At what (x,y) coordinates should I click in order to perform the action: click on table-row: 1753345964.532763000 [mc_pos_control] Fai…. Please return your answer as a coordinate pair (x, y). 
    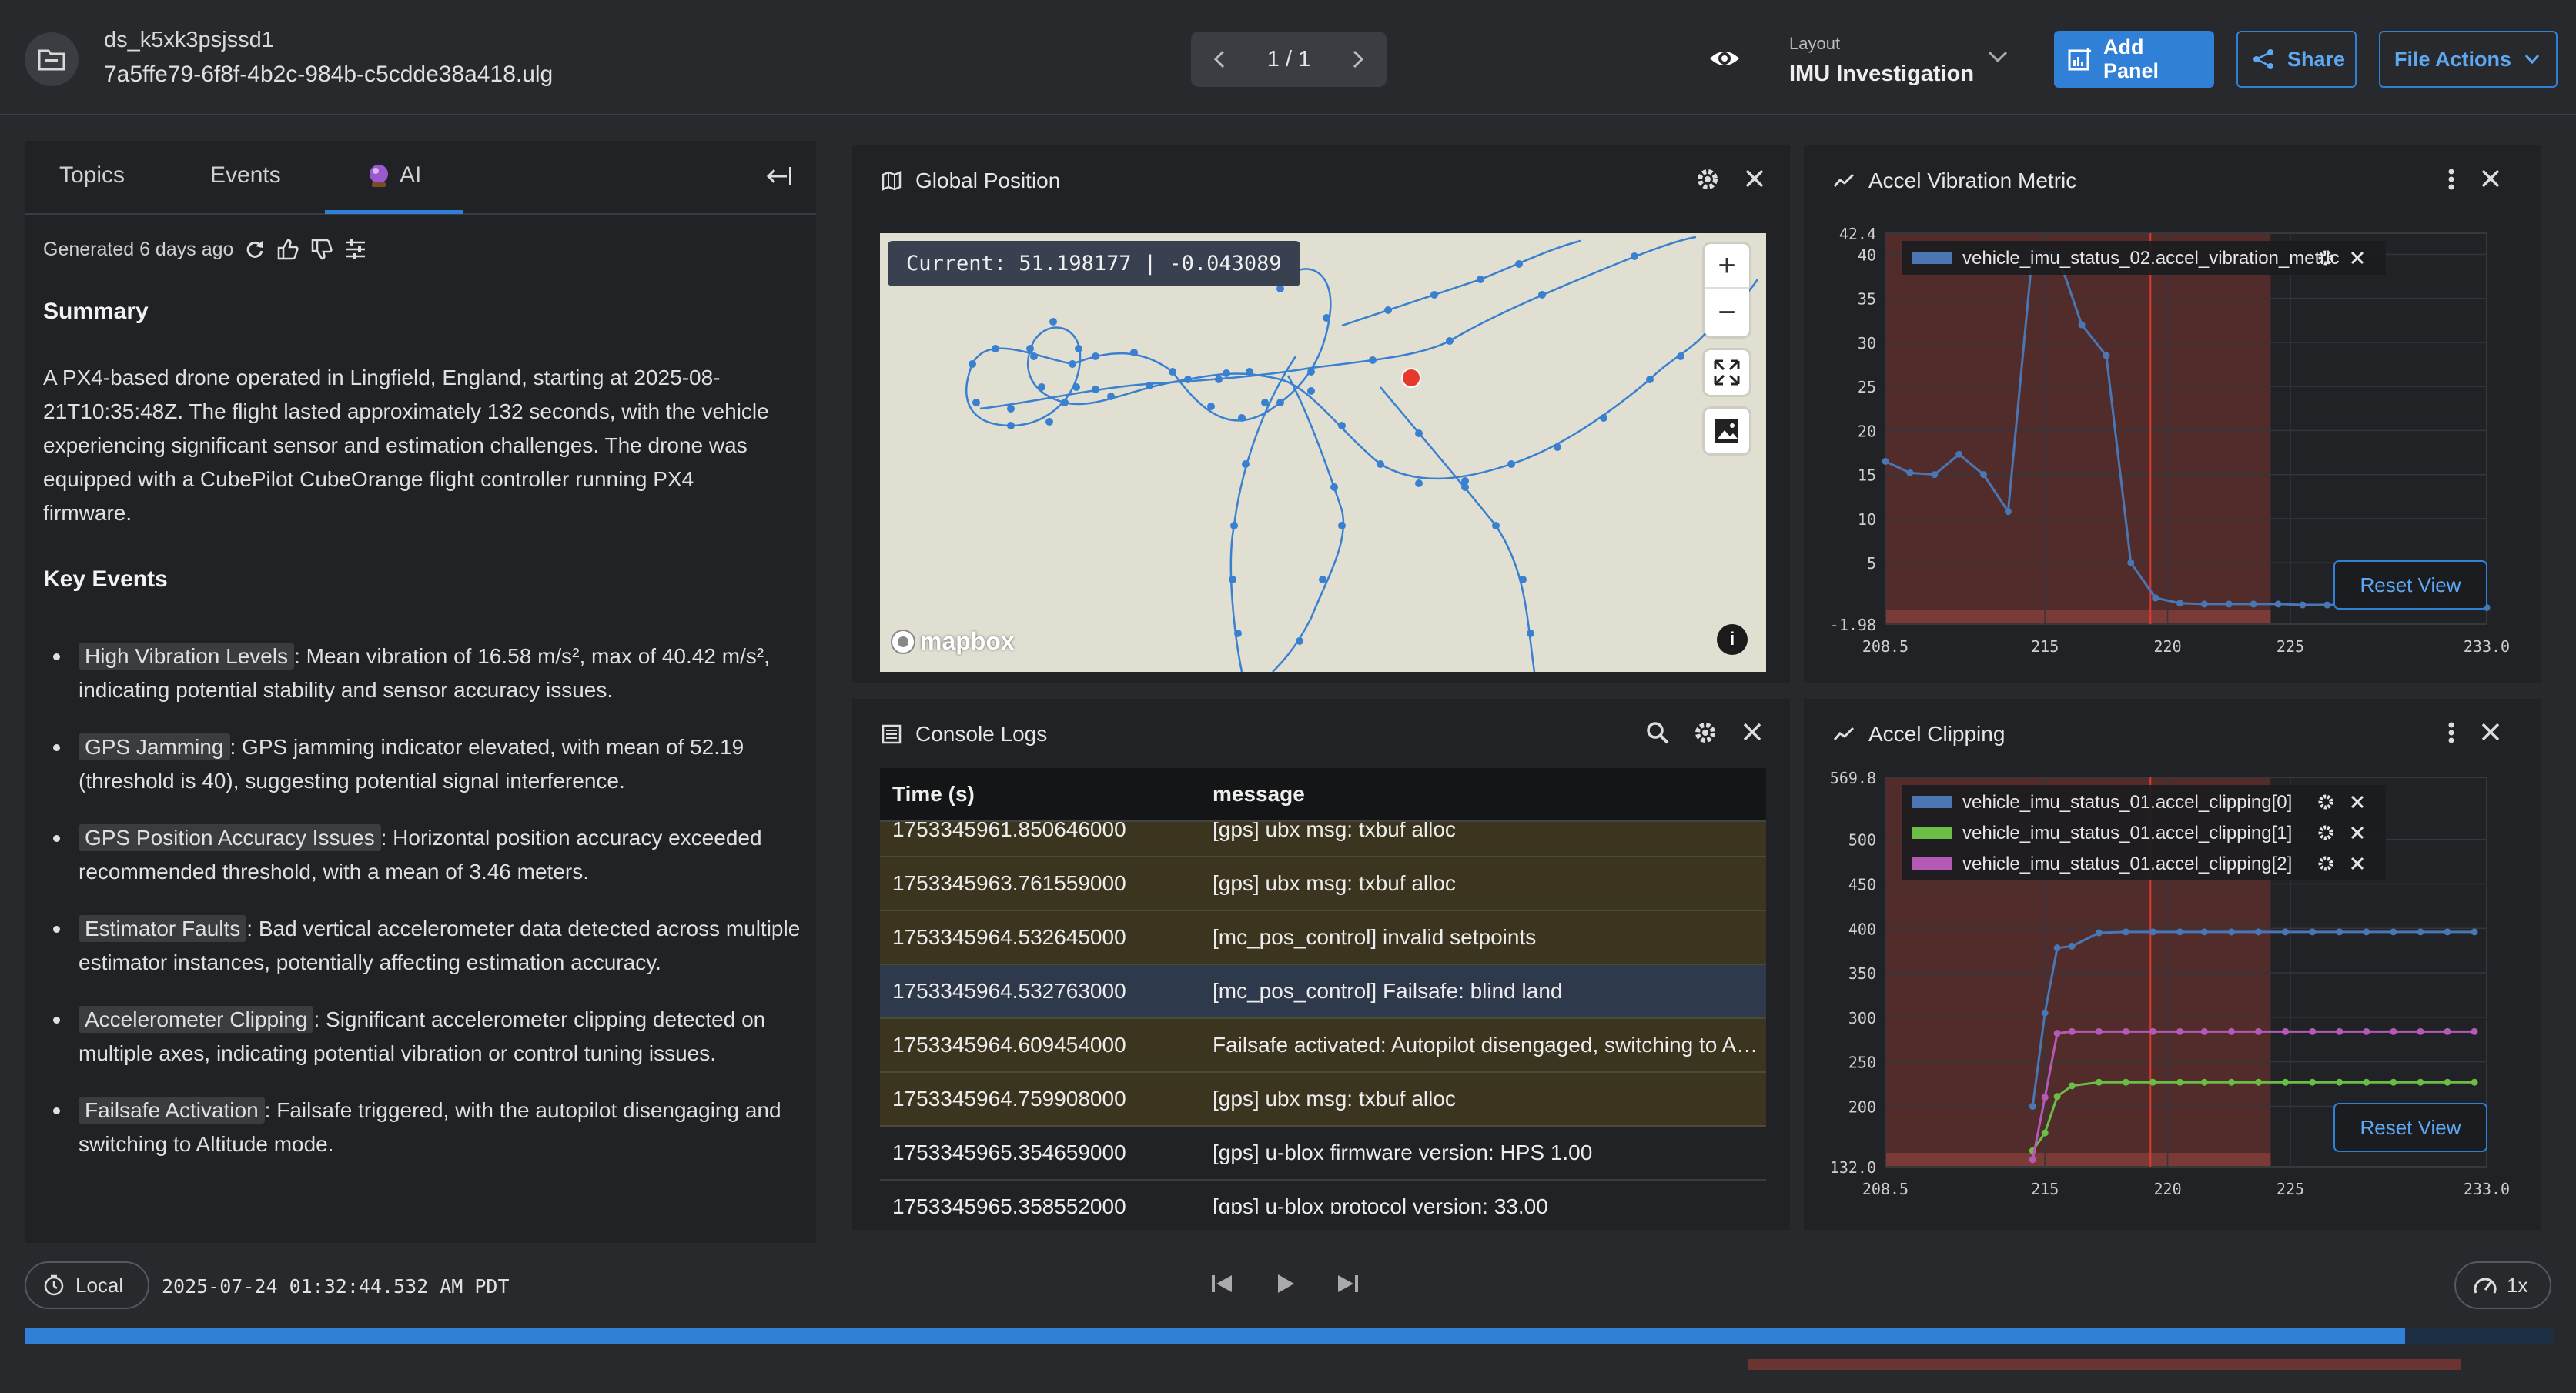
    Looking at the image, I should click on (1323, 992).